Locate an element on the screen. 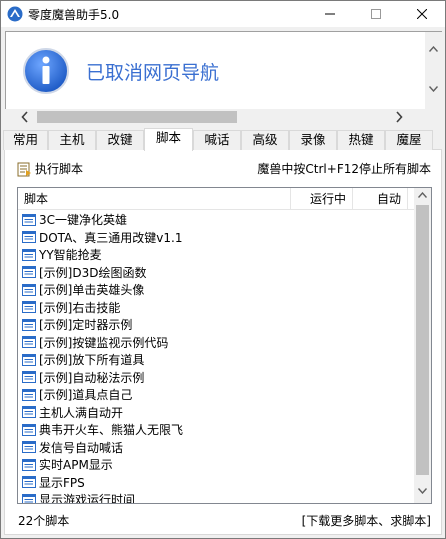  script-name: [示例]单击英雄头像 is located at coordinates (92, 290).